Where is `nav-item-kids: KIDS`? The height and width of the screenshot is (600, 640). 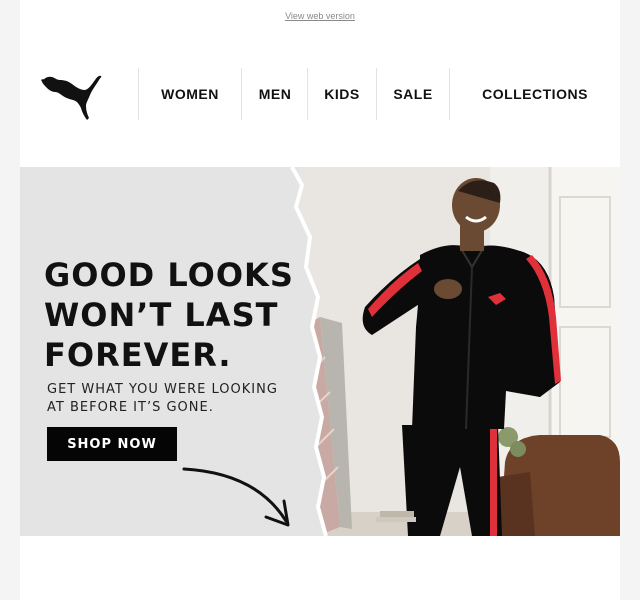 nav-item-kids: KIDS is located at coordinates (342, 94).